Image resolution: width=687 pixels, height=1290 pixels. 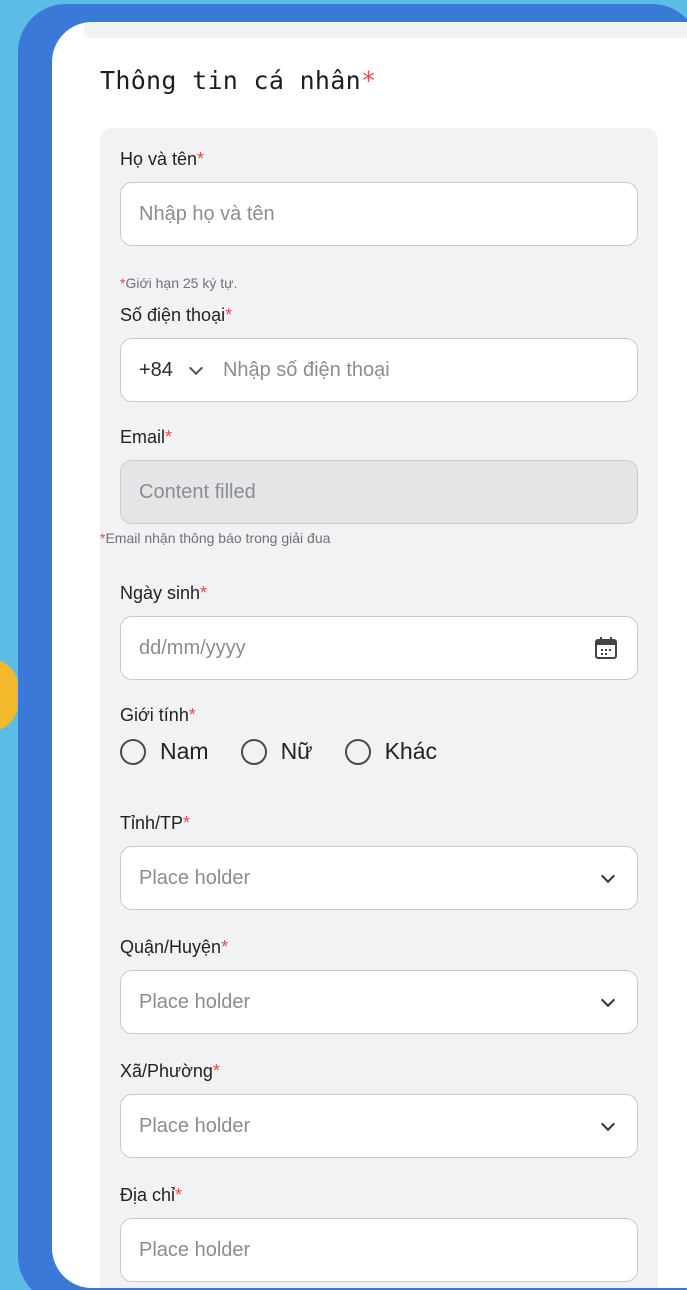 What do you see at coordinates (164, 593) in the screenshot?
I see `dob-label: Ngày sinh*` at bounding box center [164, 593].